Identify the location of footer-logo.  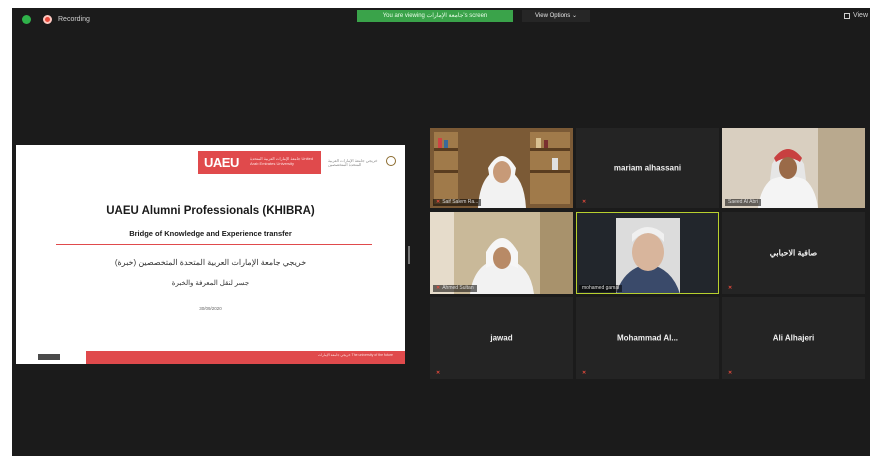
(49, 357).